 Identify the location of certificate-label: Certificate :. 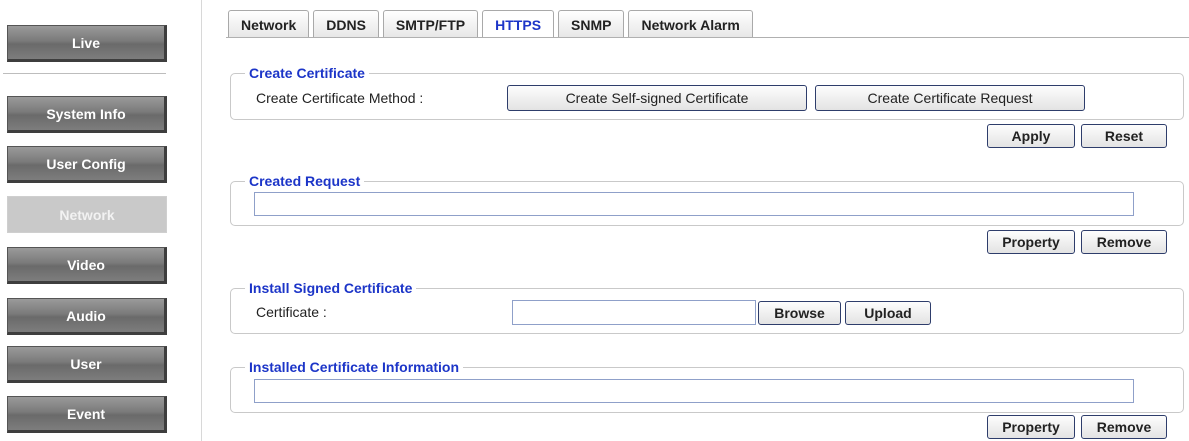
(291, 312).